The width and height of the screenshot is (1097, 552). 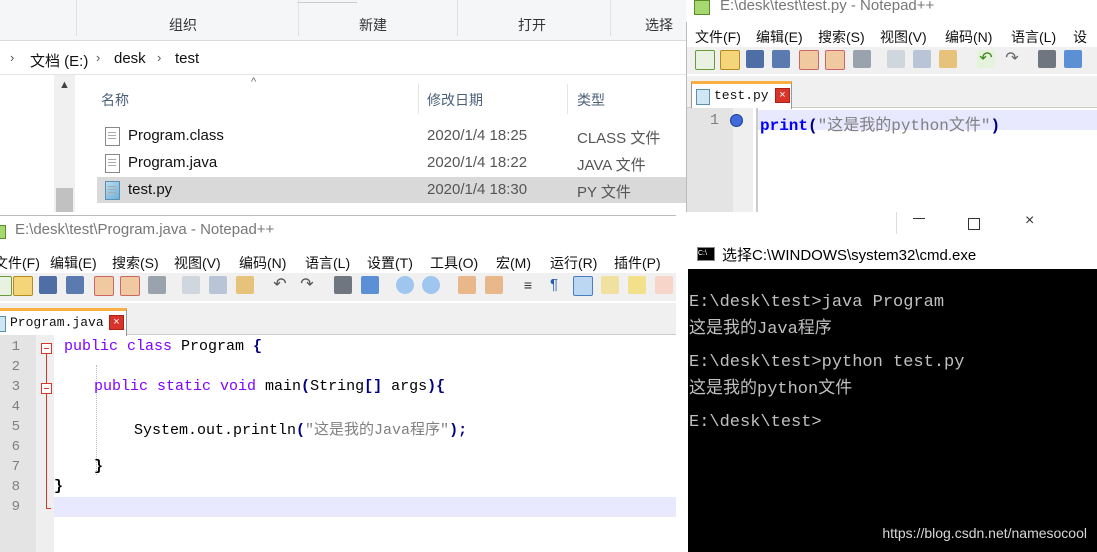 I want to click on breadcrumb-item-test: test, so click(x=187, y=58).